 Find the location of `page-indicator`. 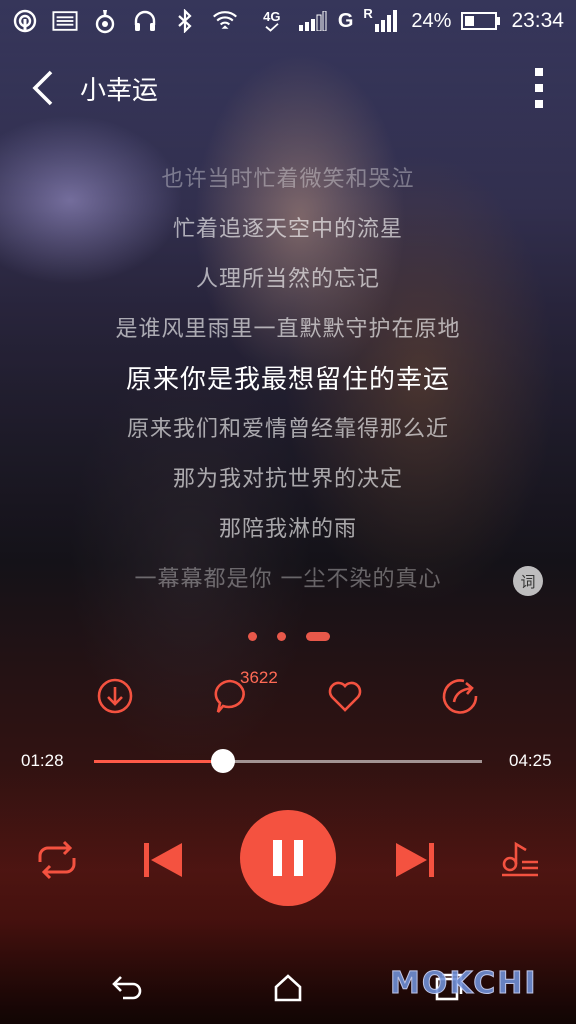

page-indicator is located at coordinates (289, 636).